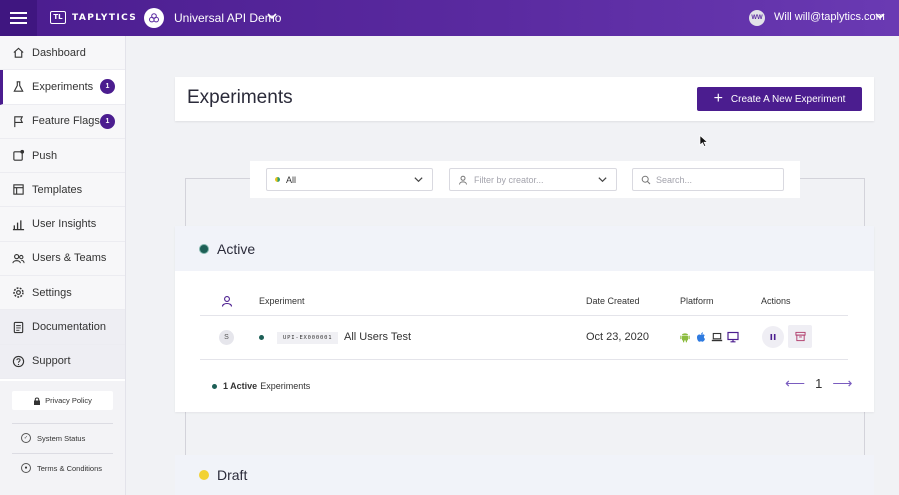 The image size is (899, 495). Describe the element at coordinates (62, 156) in the screenshot. I see `sidebar-item-push: Push` at that location.